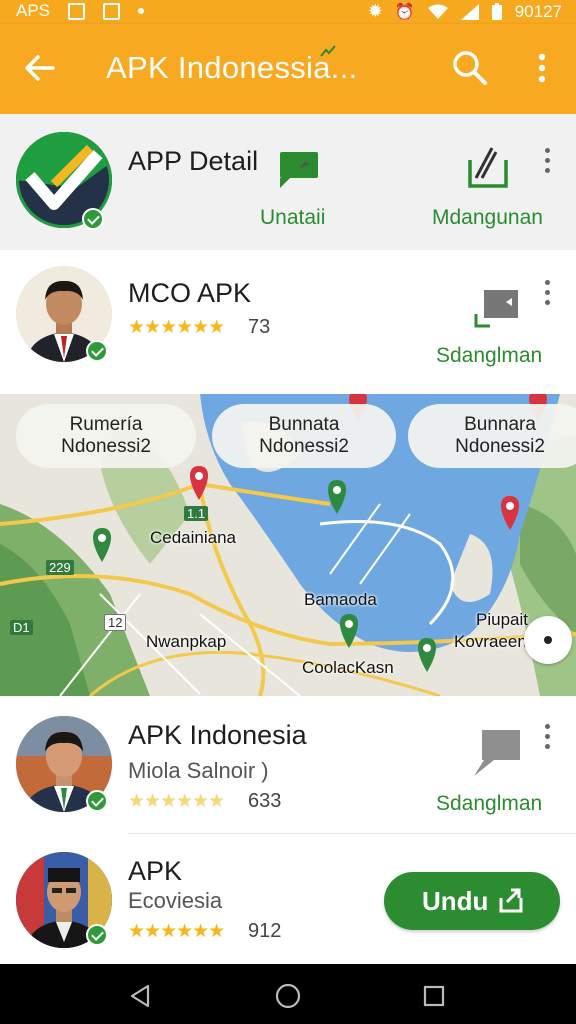 This screenshot has height=1024, width=576. What do you see at coordinates (155, 871) in the screenshot?
I see `item-title: APK` at bounding box center [155, 871].